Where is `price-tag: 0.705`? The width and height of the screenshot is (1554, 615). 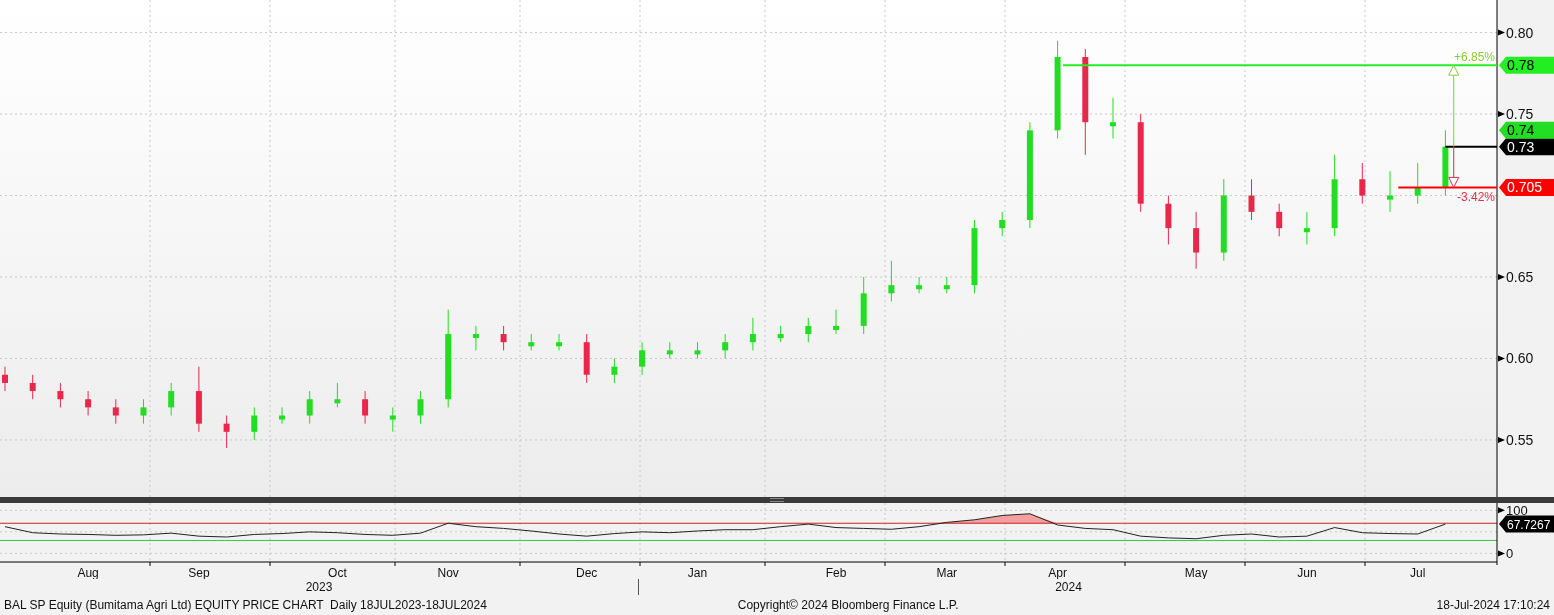
price-tag: 0.705 is located at coordinates (1526, 187).